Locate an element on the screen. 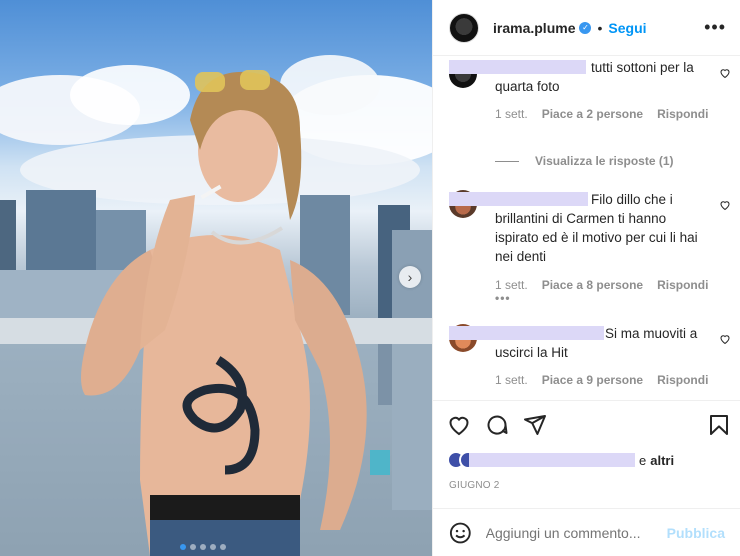 This screenshot has height=556, width=740. next-arrow-icon: › is located at coordinates (410, 277).